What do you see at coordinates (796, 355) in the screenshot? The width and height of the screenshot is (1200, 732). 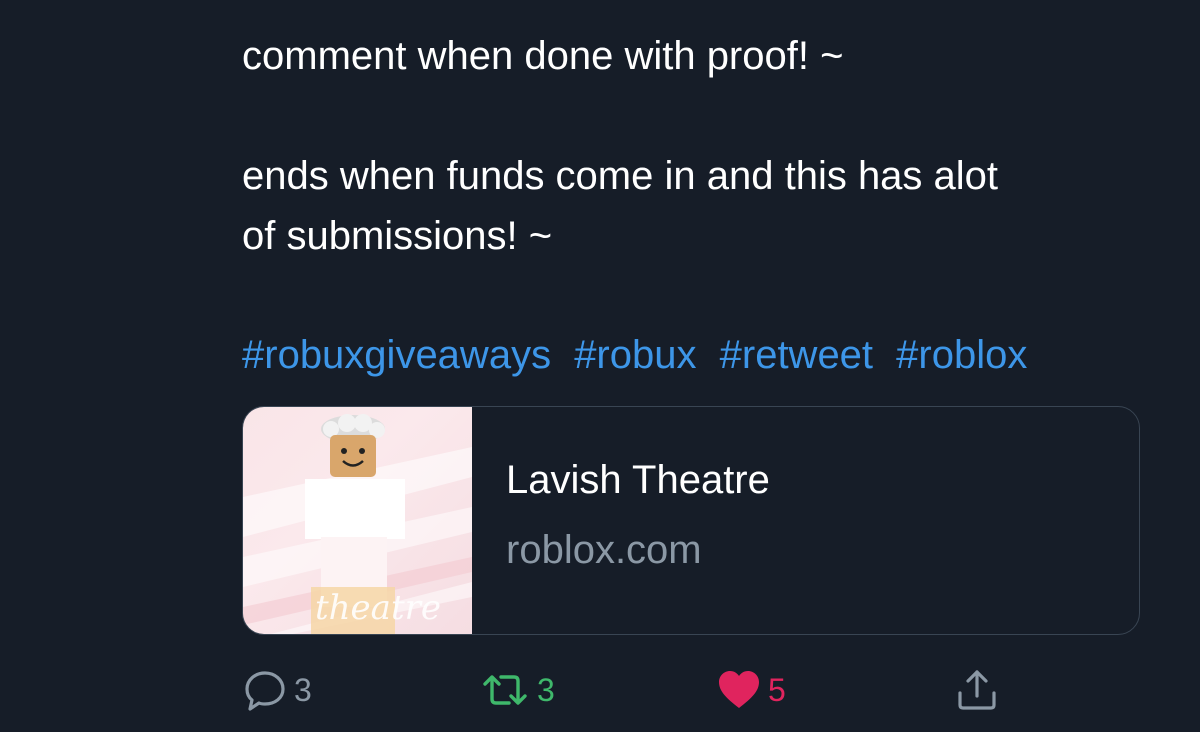 I see `hashtag-link: #retweet` at bounding box center [796, 355].